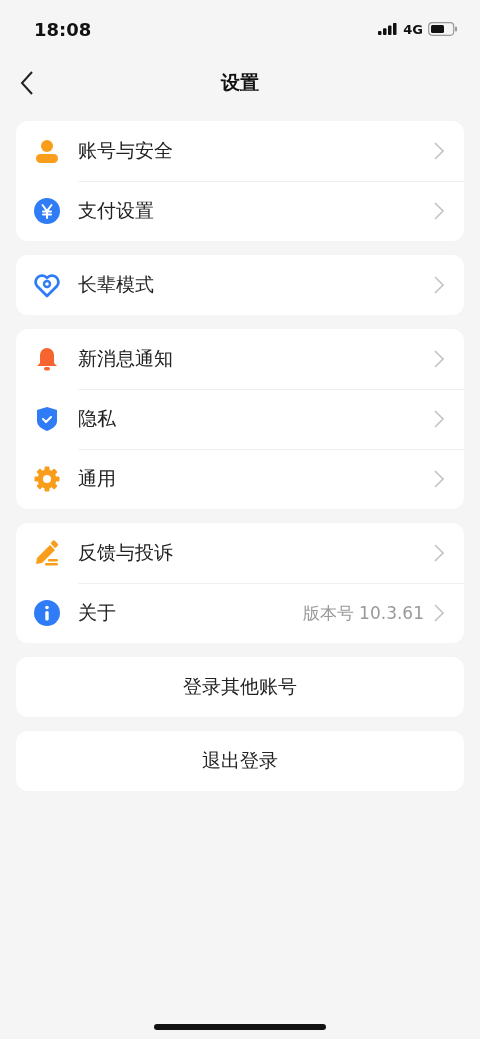  Describe the element at coordinates (240, 761) in the screenshot. I see `action-button: 退出登录` at that location.